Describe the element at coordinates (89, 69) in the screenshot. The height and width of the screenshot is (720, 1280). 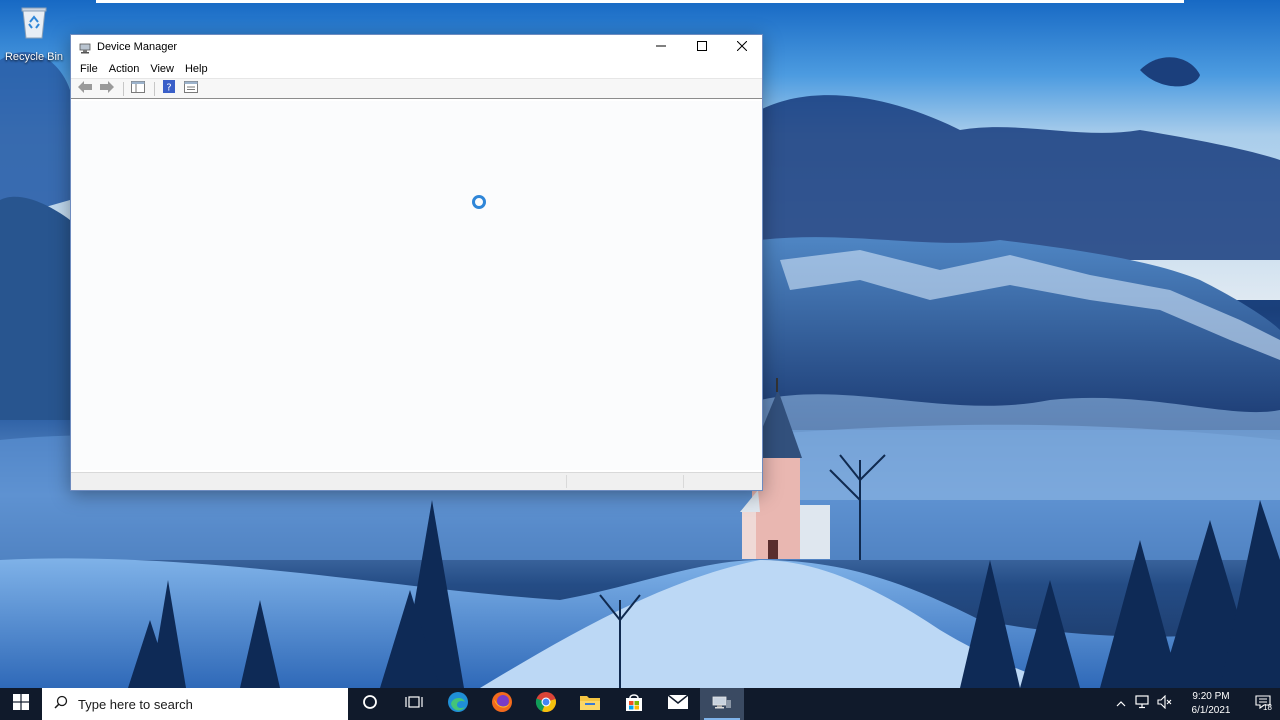
I see `menu-file: File` at that location.